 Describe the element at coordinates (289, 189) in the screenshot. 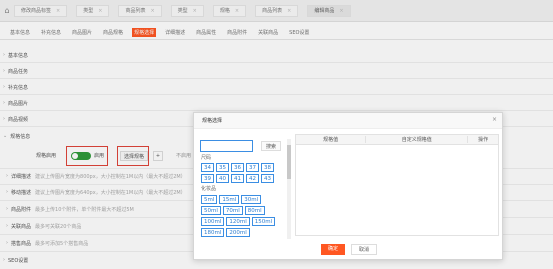

I see `scrollbar` at that location.